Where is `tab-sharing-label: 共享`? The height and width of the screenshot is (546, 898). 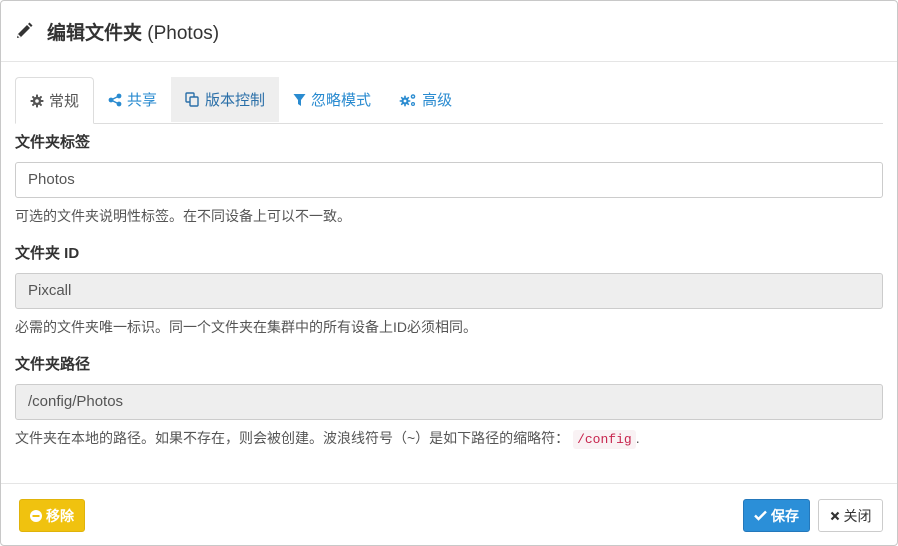 tab-sharing-label: 共享 is located at coordinates (142, 100).